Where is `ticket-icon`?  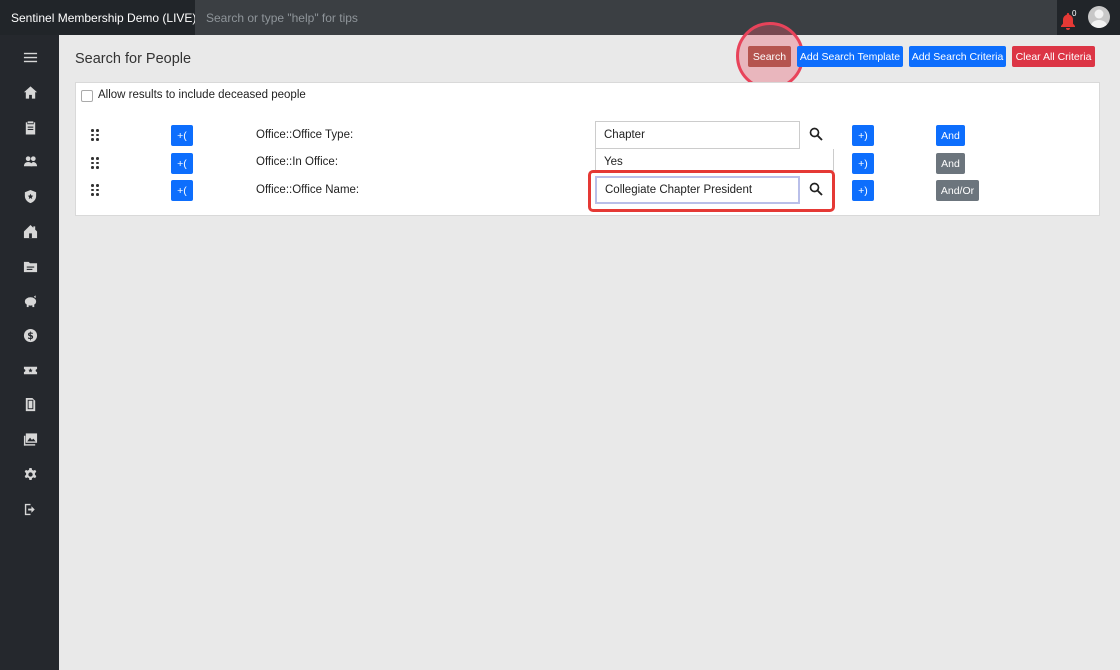 ticket-icon is located at coordinates (30, 370).